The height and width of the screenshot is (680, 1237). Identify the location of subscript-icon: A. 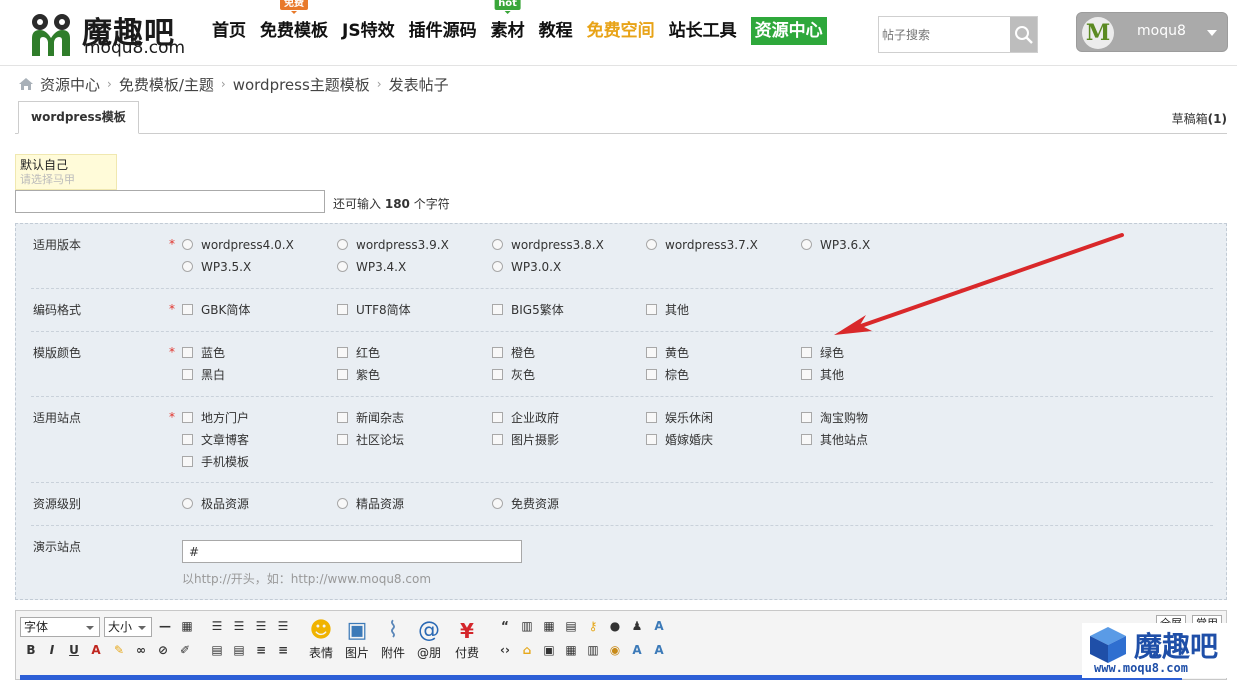
(659, 626).